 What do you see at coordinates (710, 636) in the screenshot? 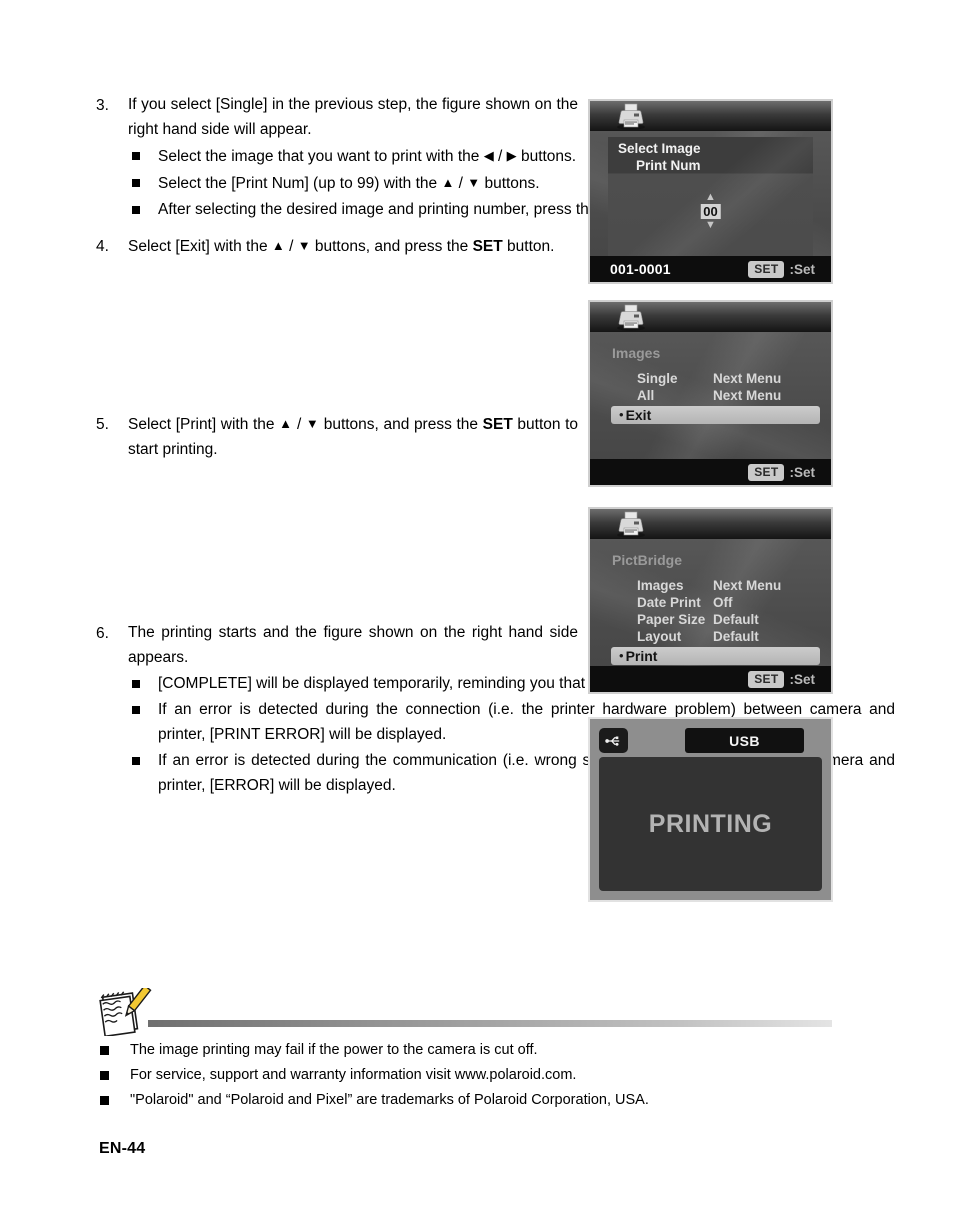
I see `menu-row-layout: Layout Default` at bounding box center [710, 636].